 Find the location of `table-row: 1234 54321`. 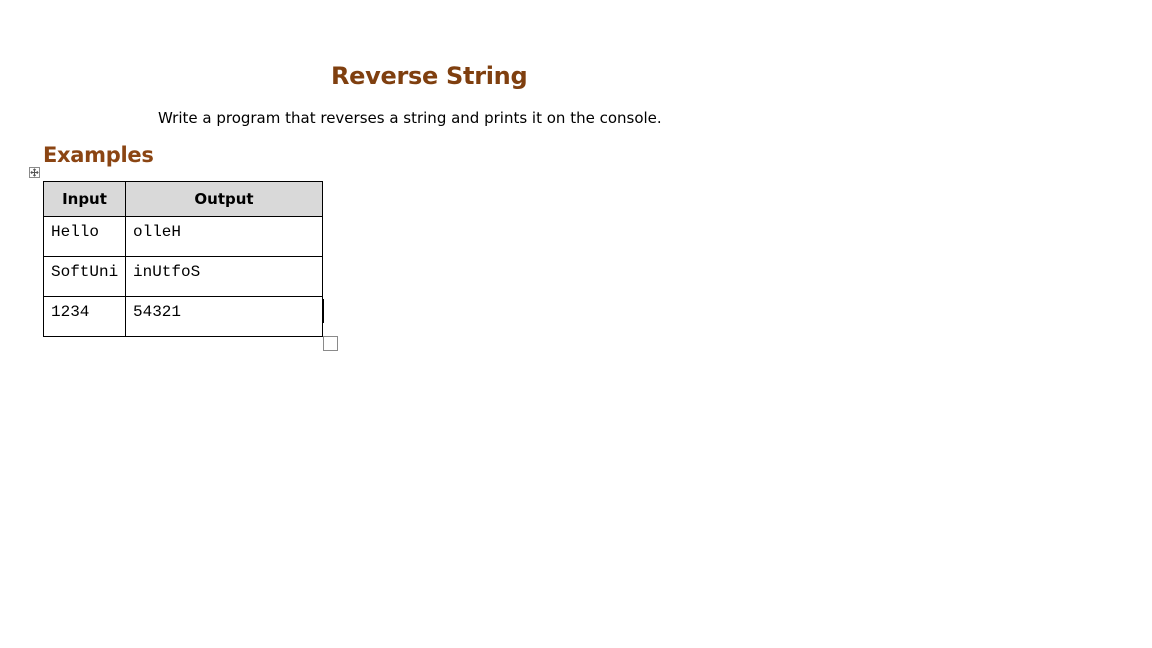

table-row: 1234 54321 is located at coordinates (183, 316).